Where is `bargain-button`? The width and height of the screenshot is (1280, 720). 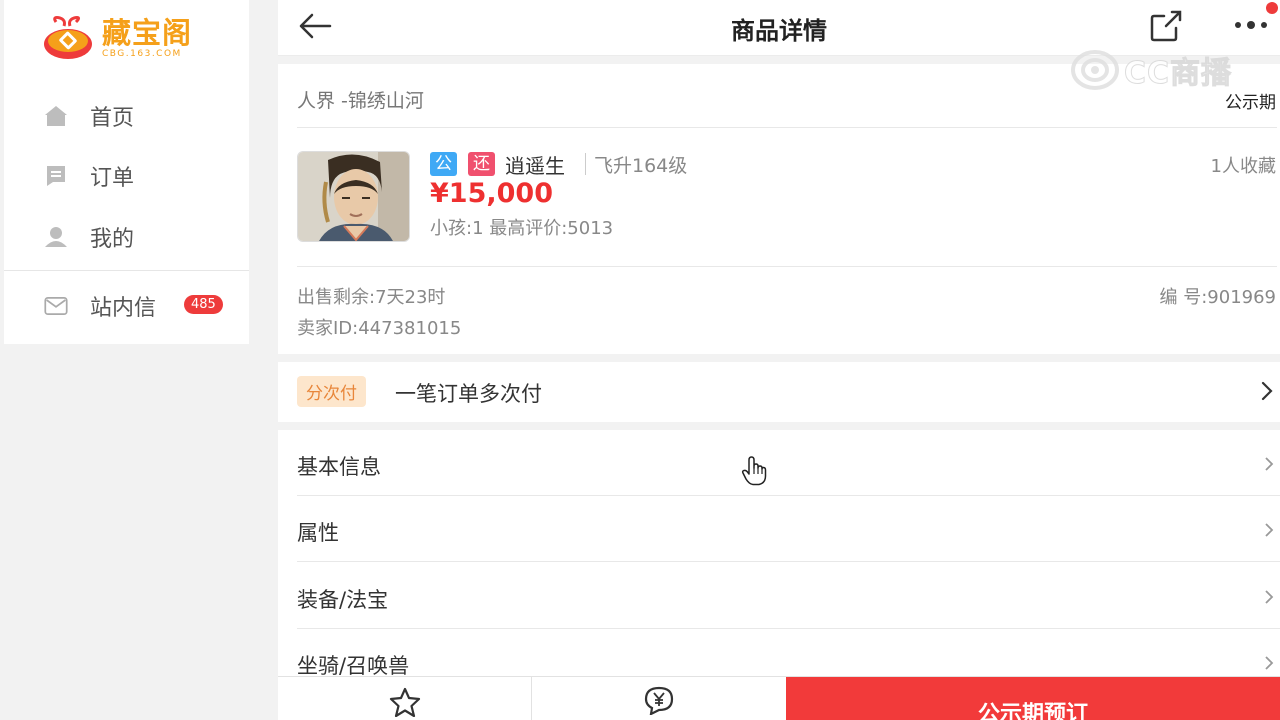
bargain-button is located at coordinates (658, 698).